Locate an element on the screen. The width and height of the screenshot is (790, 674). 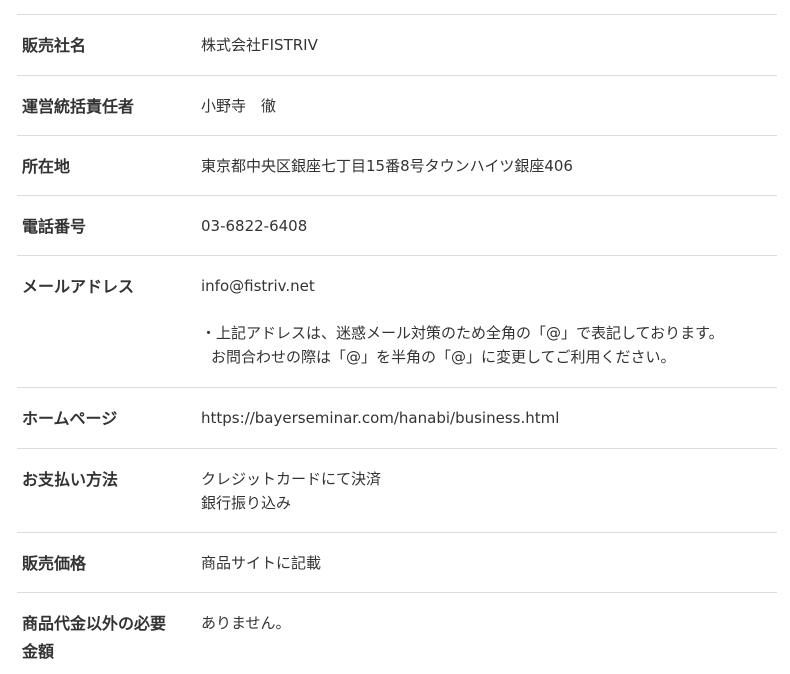
row-label: 商品代金以外の必要金額 is located at coordinates (94, 637).